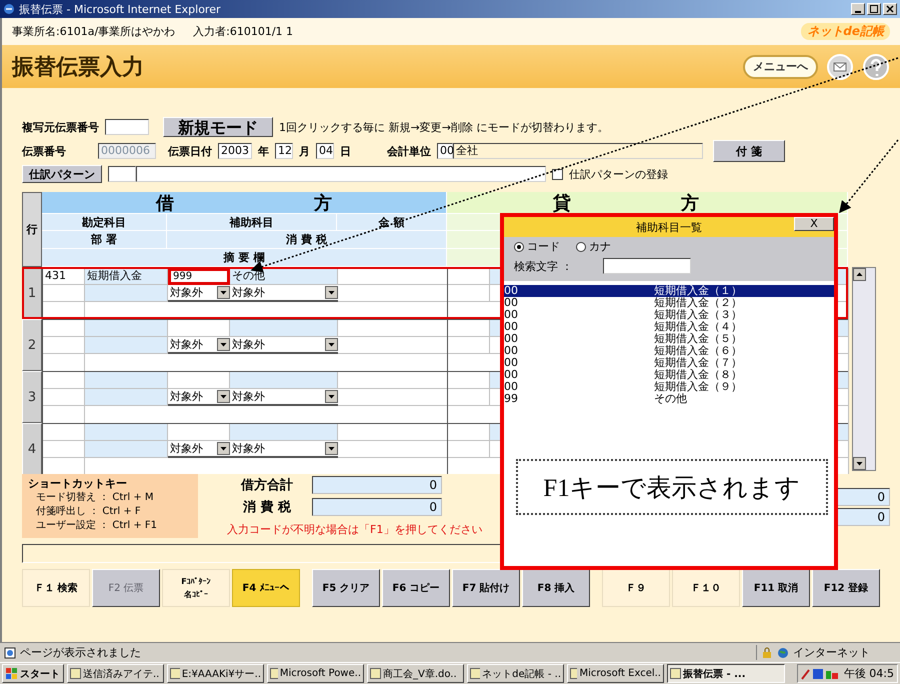 This screenshot has width=900, height=684. I want to click on checkbox, so click(557, 174).